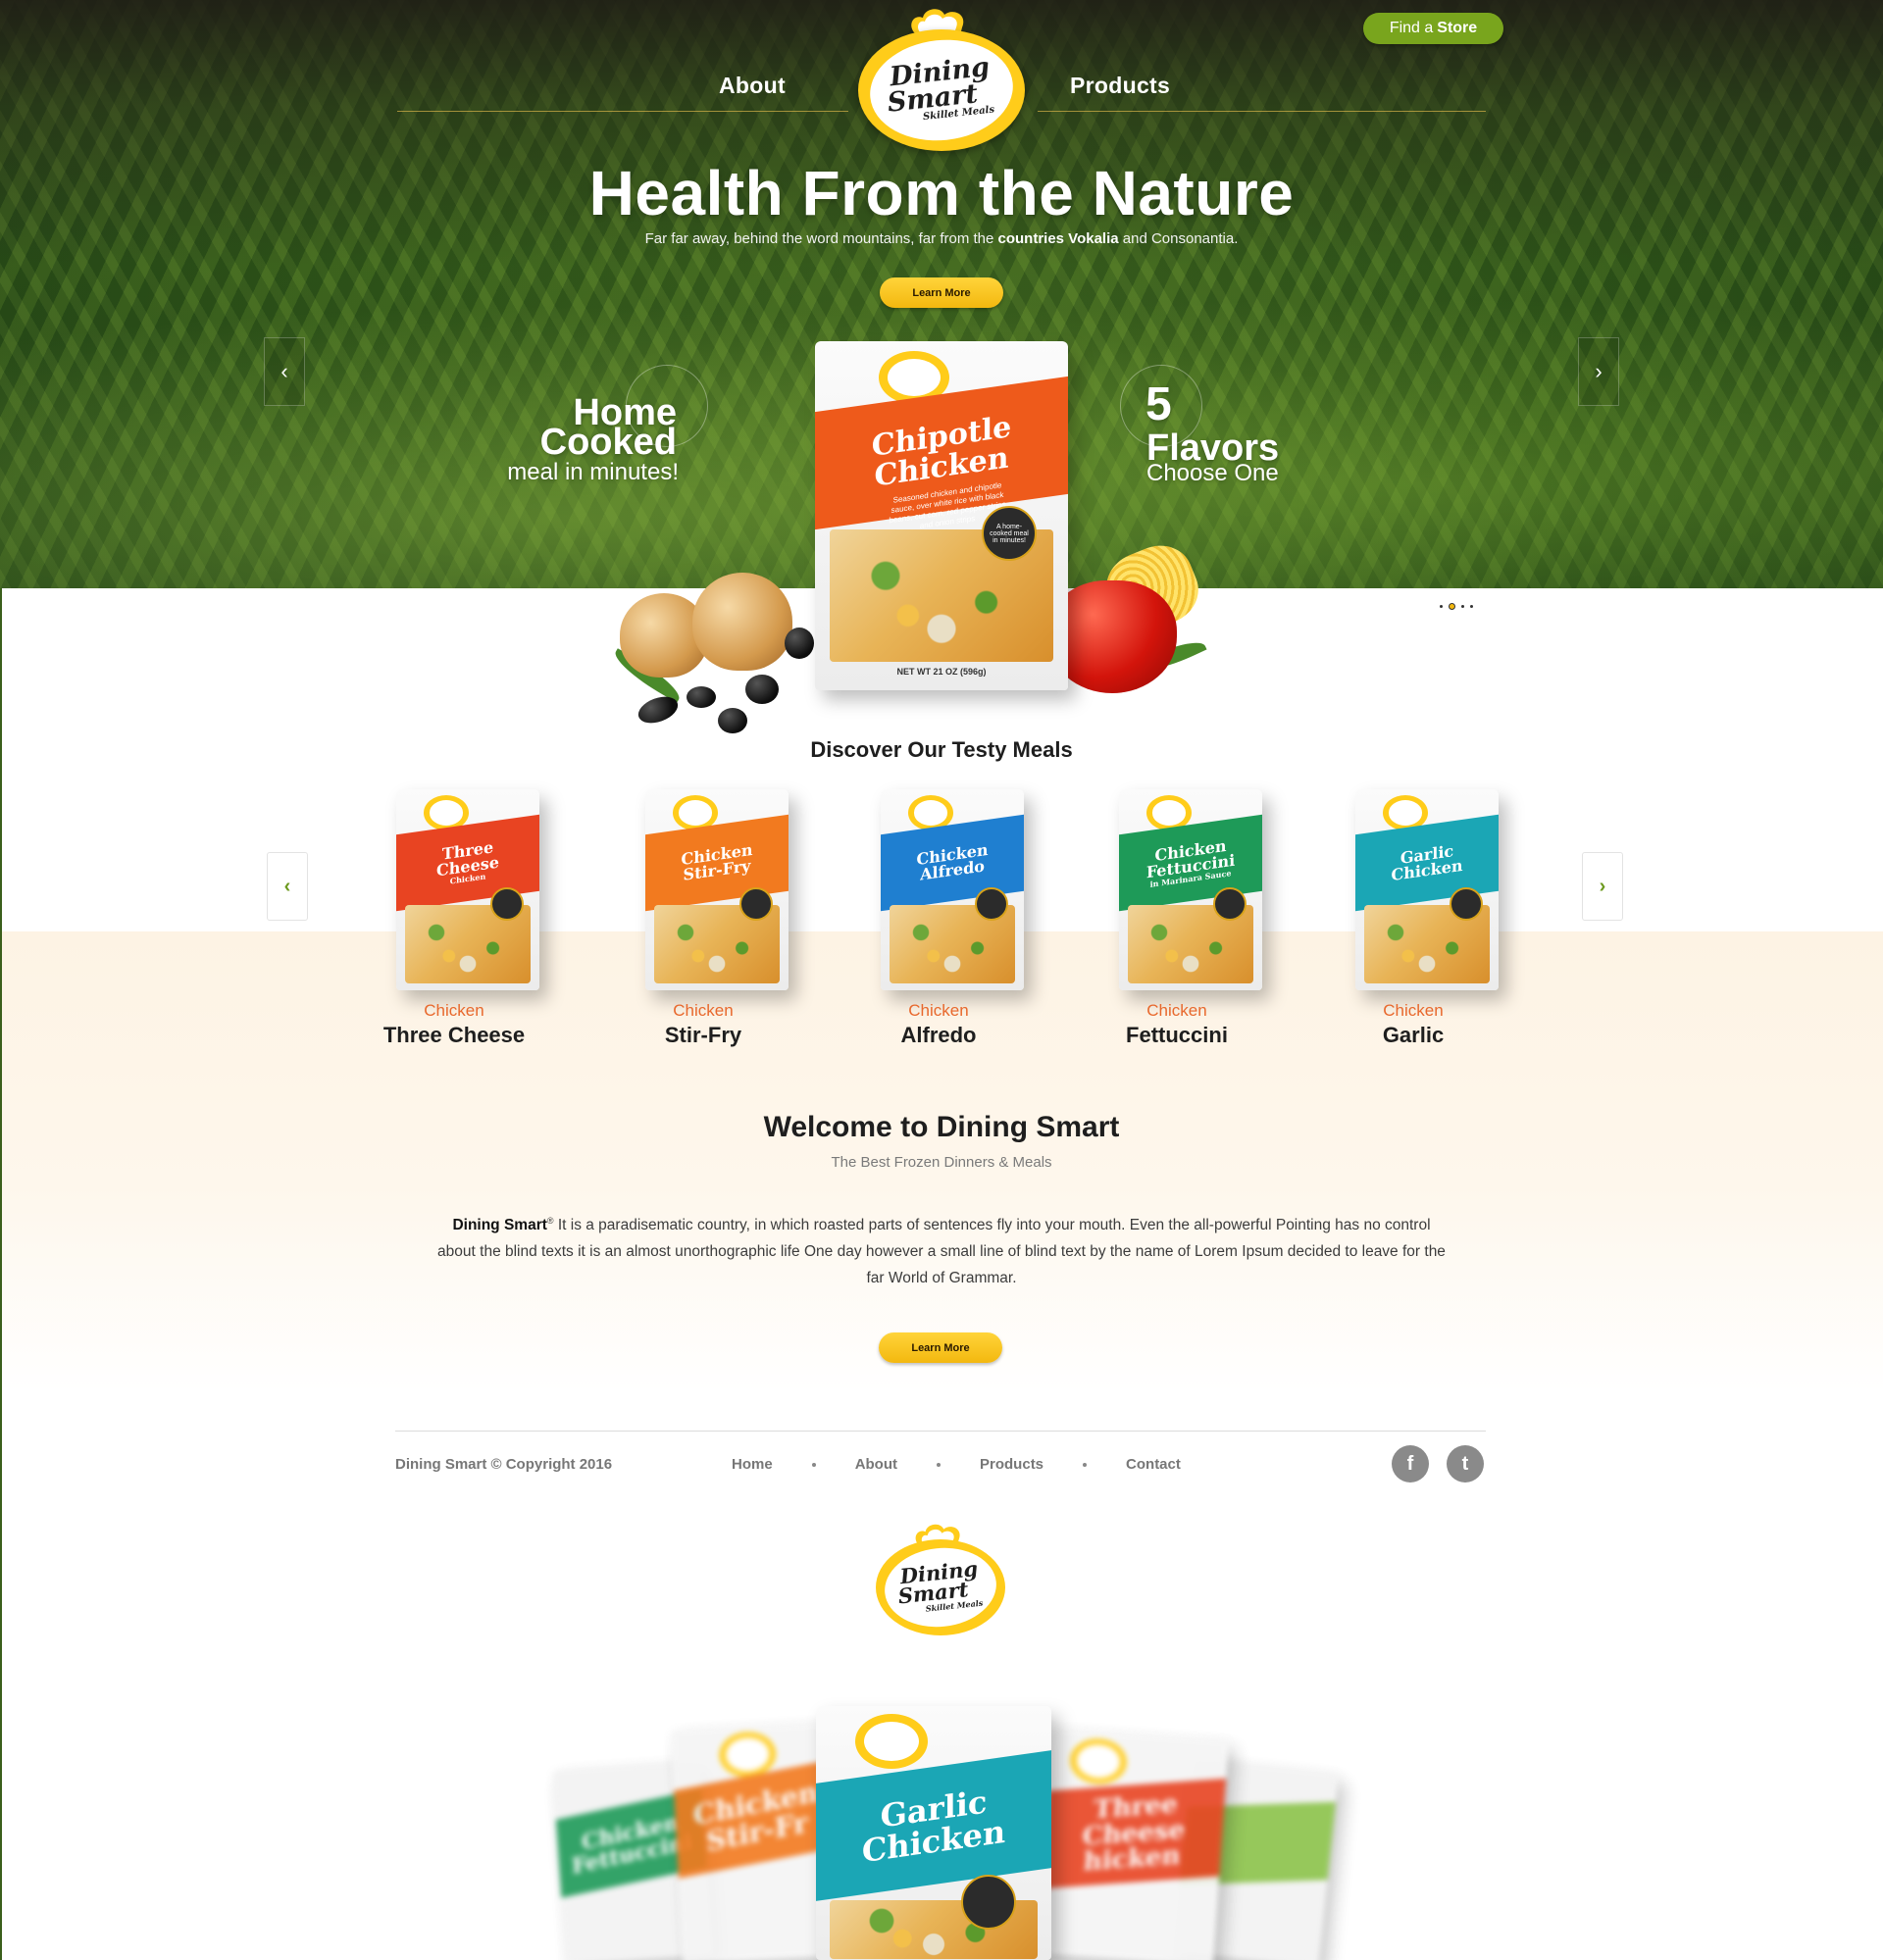 This screenshot has width=1883, height=1960. Describe the element at coordinates (938, 1035) in the screenshot. I see `meal-name: Alfredo` at that location.